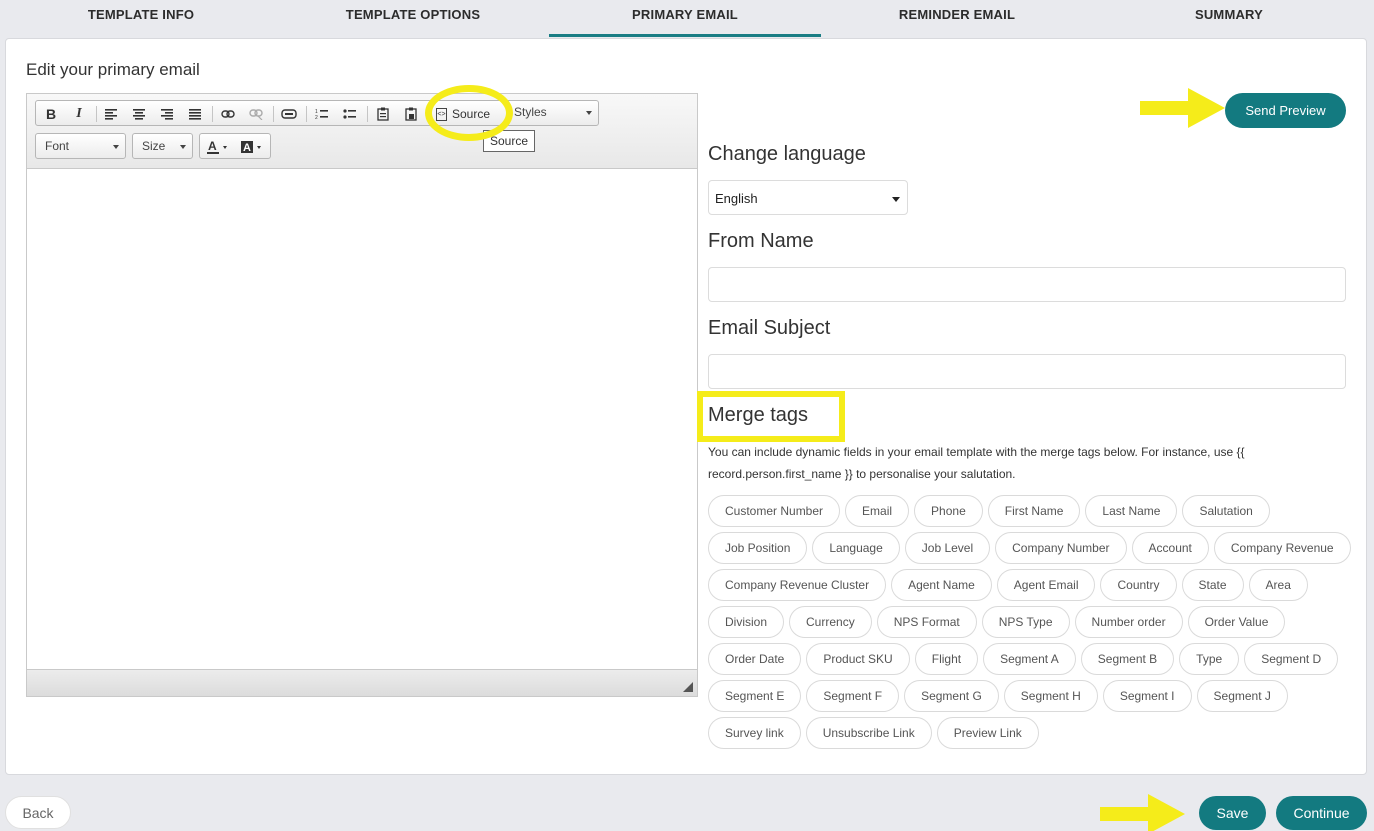  What do you see at coordinates (951, 696) in the screenshot?
I see `merge-tag-chip: Segment G` at bounding box center [951, 696].